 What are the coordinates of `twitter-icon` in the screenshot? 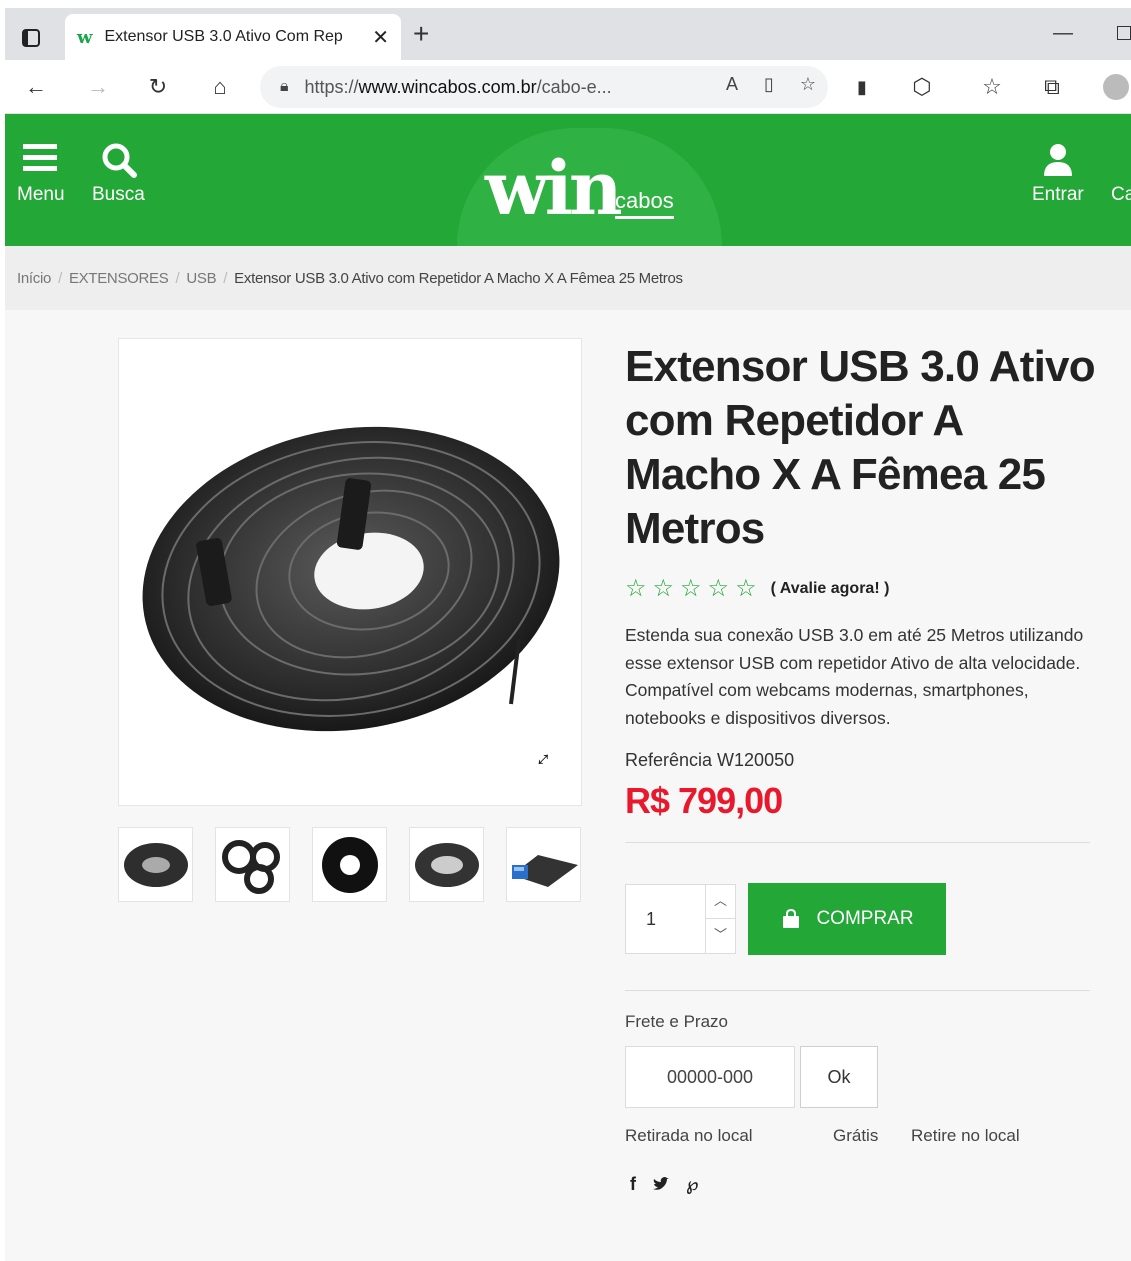 It's located at (661, 1185).